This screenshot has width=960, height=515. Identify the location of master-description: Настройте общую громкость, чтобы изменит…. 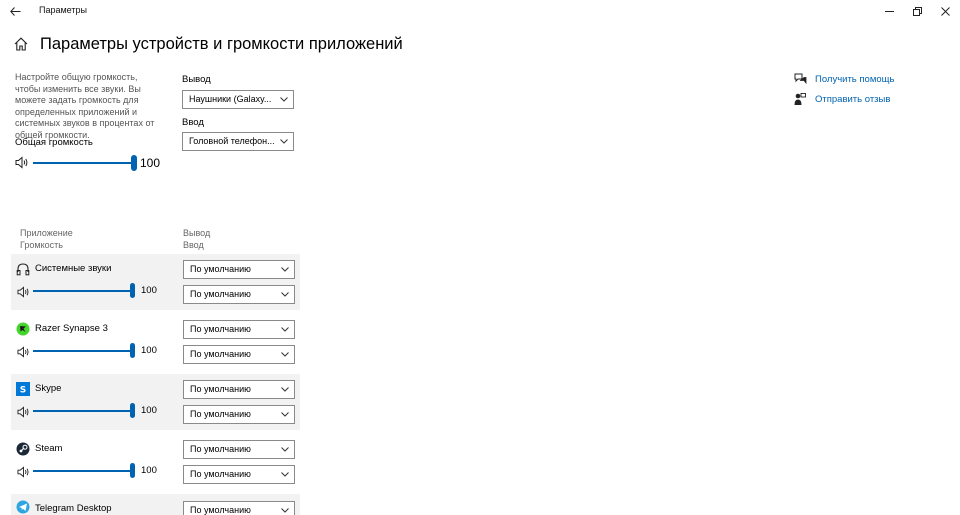
(85, 106).